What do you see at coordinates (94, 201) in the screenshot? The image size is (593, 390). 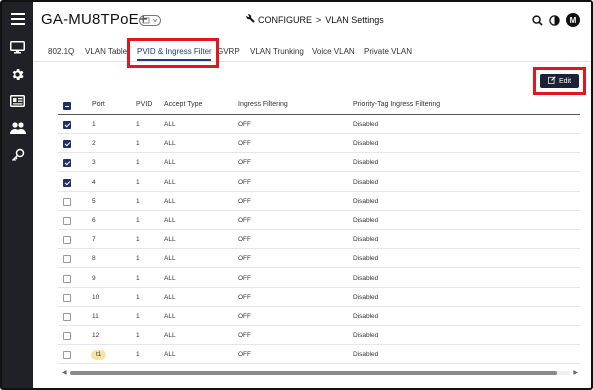 I see `port-cell: 5` at bounding box center [94, 201].